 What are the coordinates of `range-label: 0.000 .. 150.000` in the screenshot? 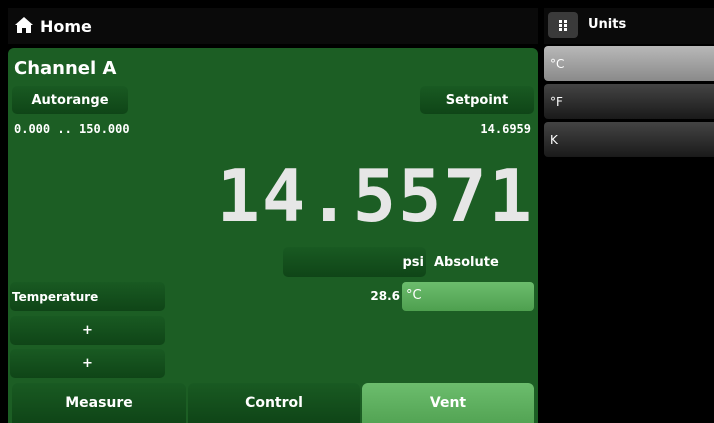 It's located at (72, 129).